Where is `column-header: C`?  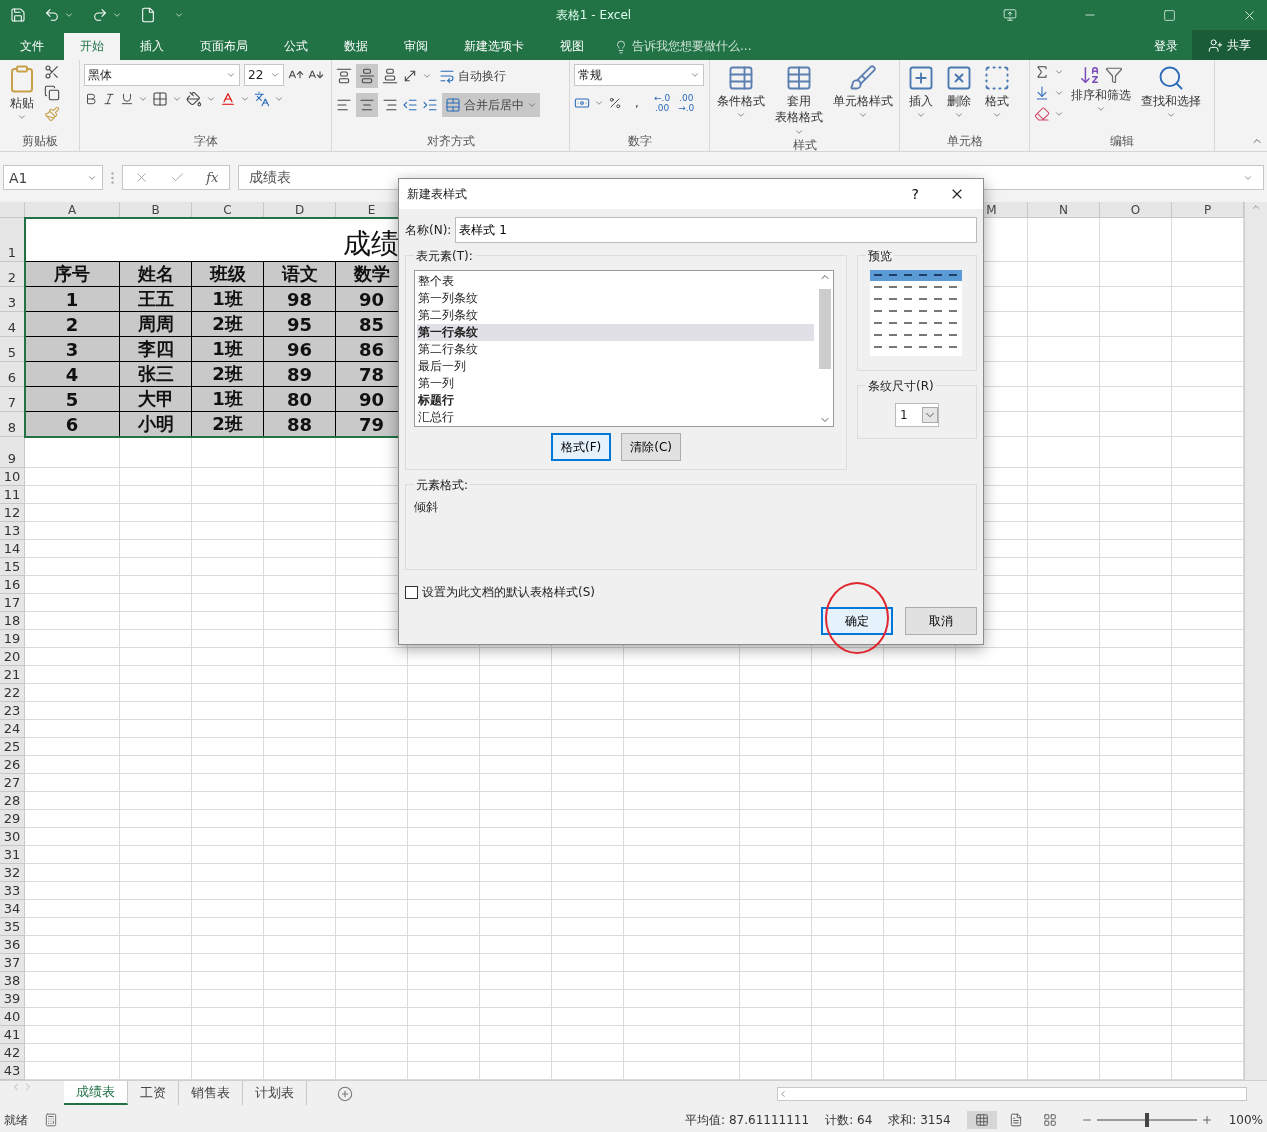
column-header: C is located at coordinates (228, 210).